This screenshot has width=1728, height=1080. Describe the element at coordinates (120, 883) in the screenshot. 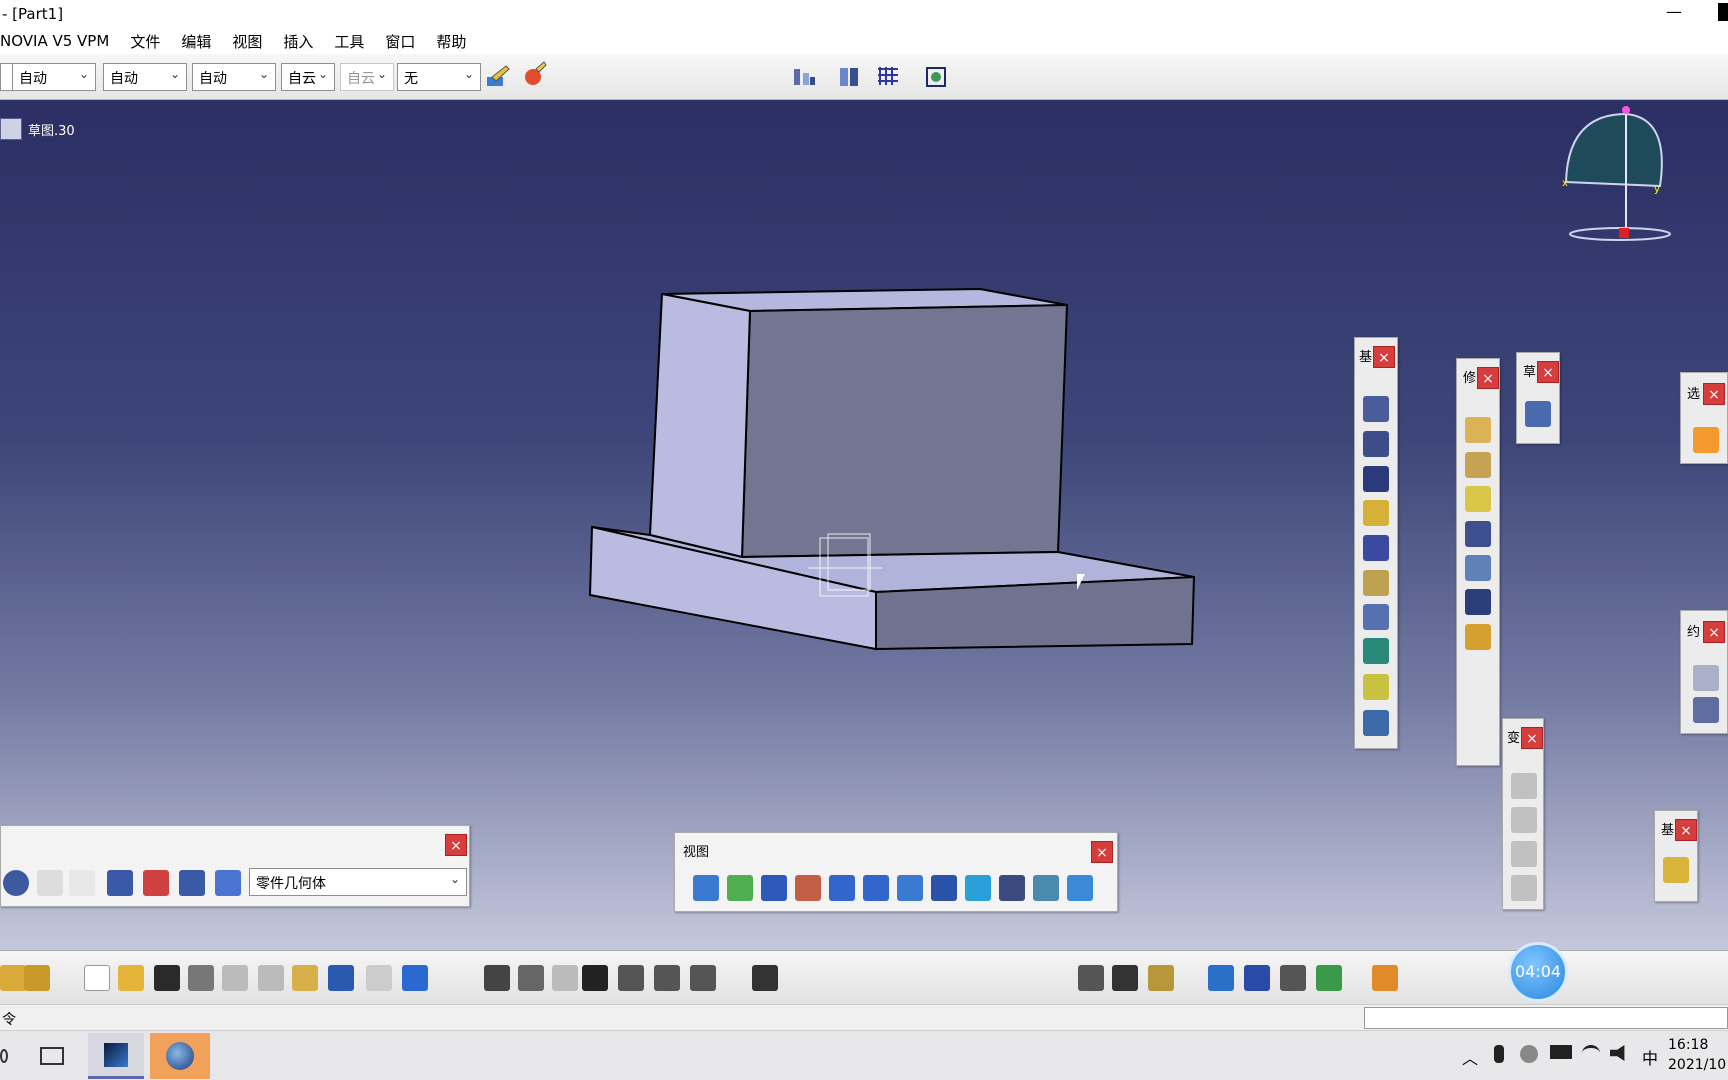

I see `body-icon` at that location.